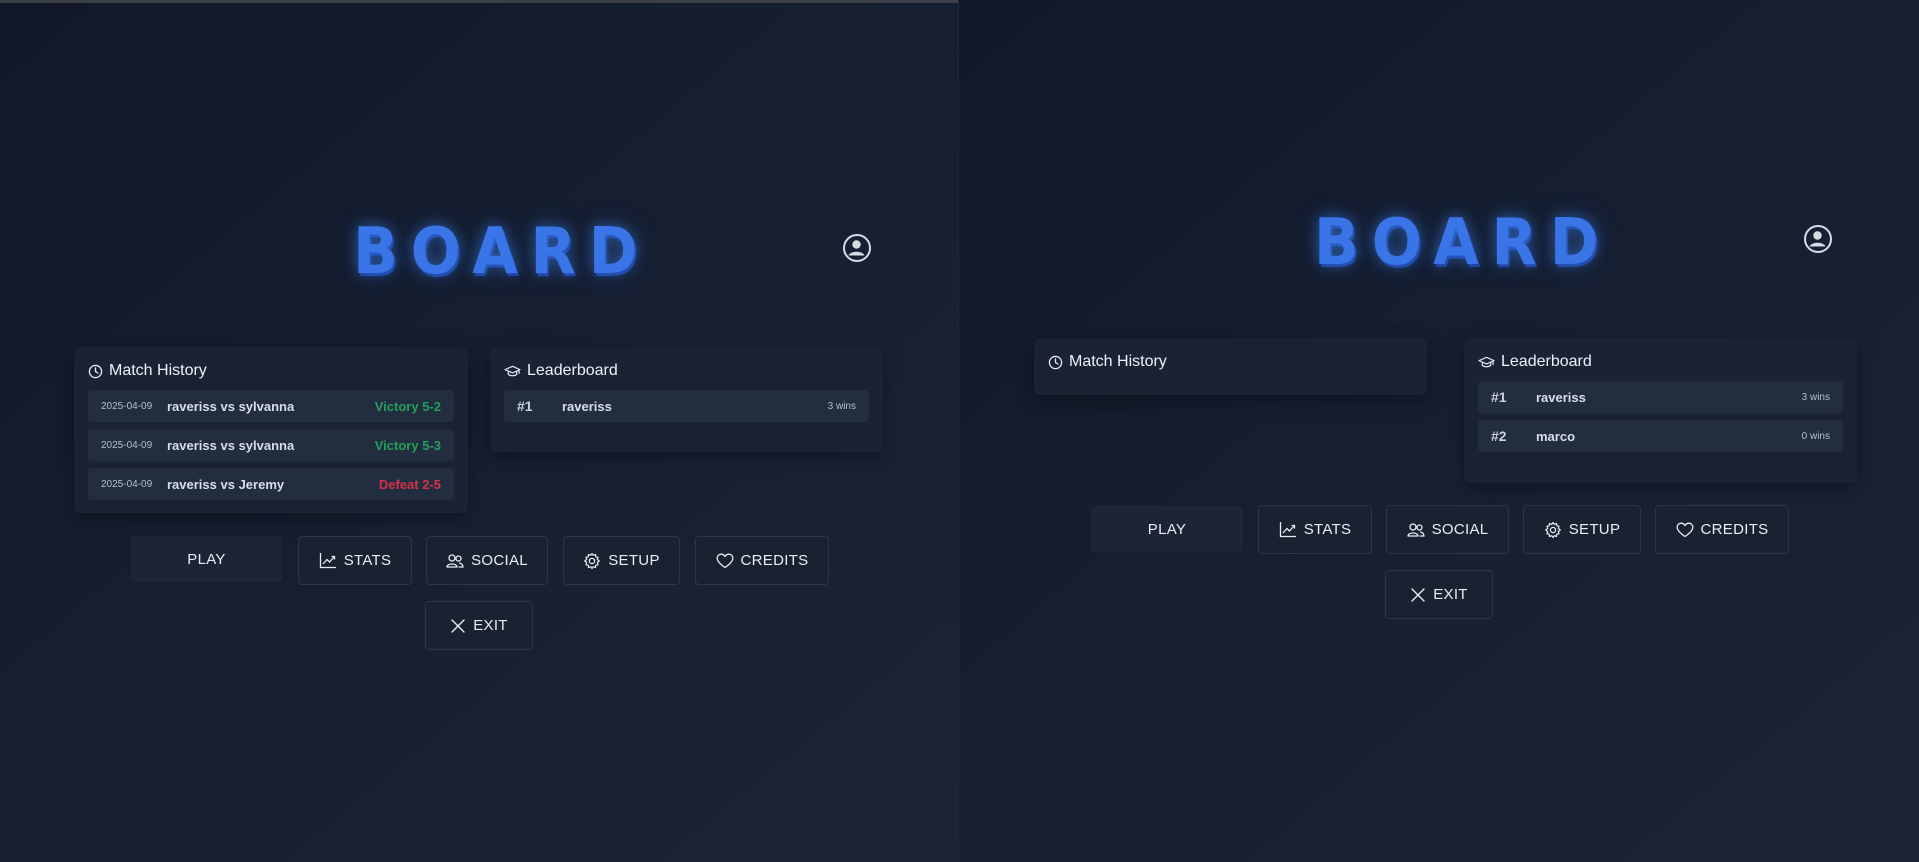 Image resolution: width=1919 pixels, height=862 pixels. I want to click on leaderboard-panel: Leaderboard #1 raveriss 3 wins, so click(686, 399).